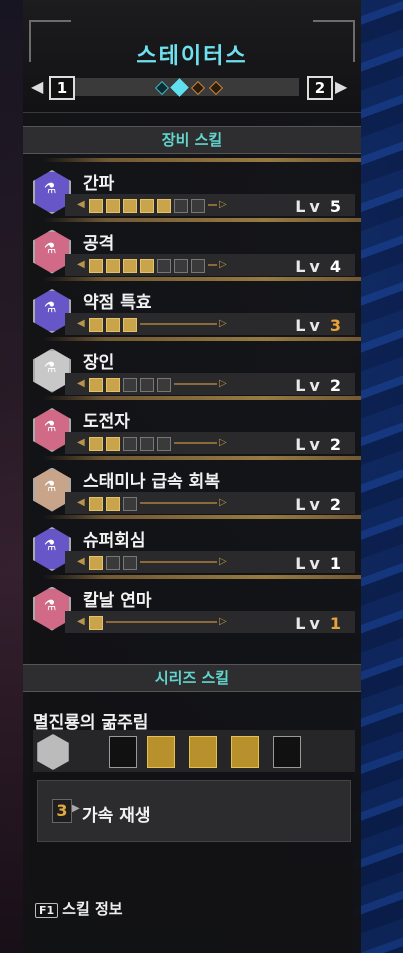 This screenshot has height=953, width=403. I want to click on skill-info-hint: F1 스킬 정보, so click(79, 908).